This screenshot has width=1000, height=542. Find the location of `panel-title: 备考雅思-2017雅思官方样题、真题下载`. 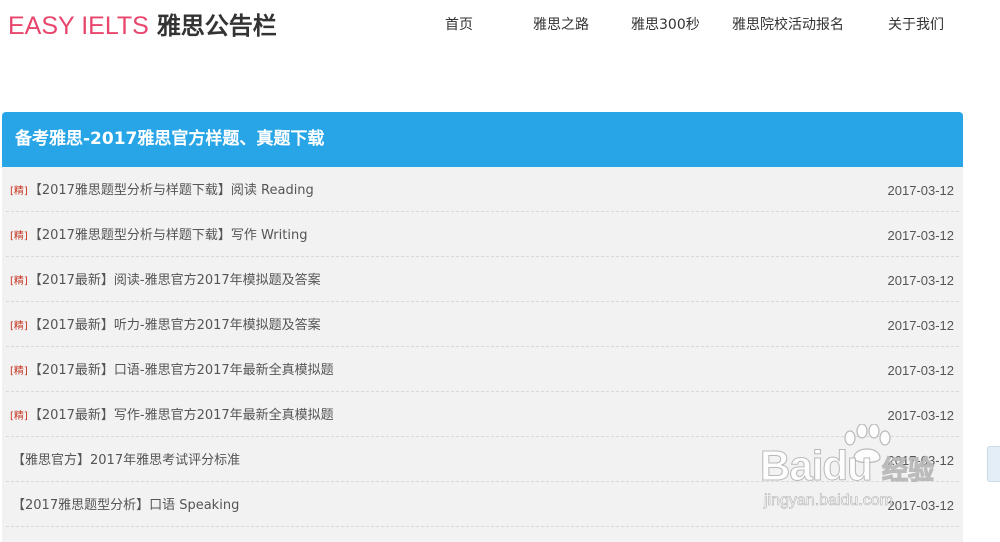

panel-title: 备考雅思-2017雅思官方样题、真题下载 is located at coordinates (482, 139).